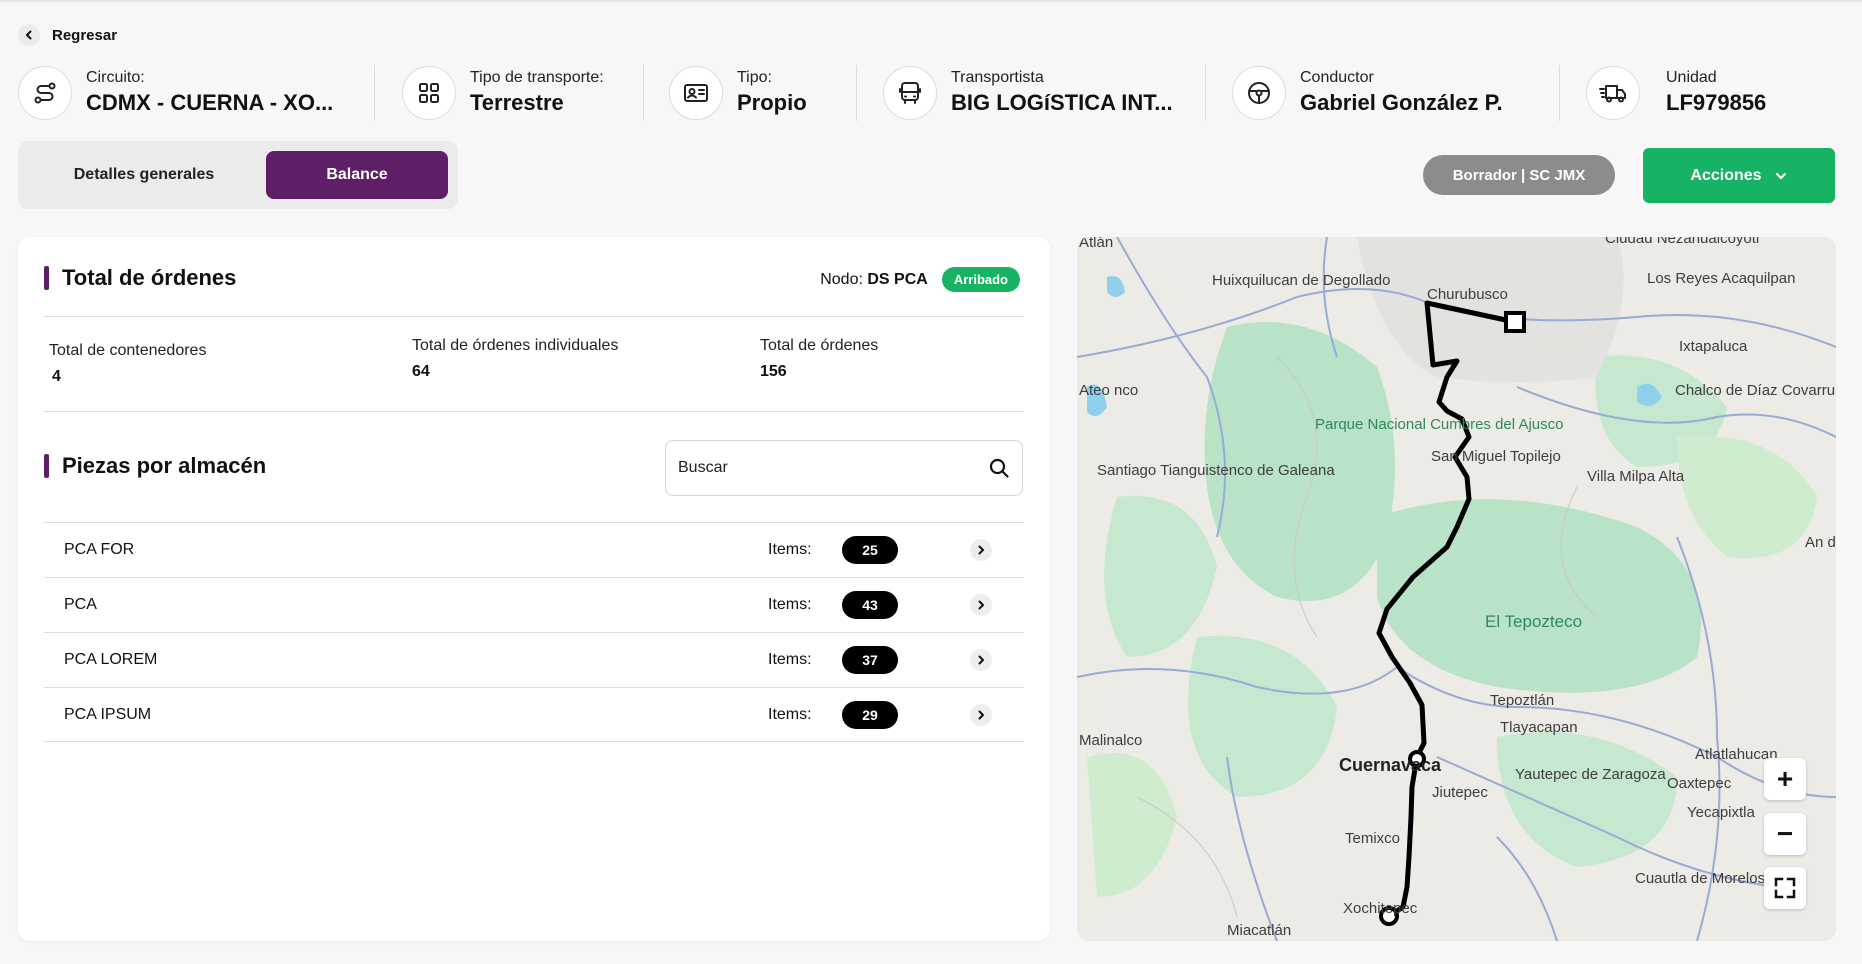 Image resolution: width=1862 pixels, height=964 pixels. I want to click on map-label: Los Reyes Acaquilpan, so click(1721, 278).